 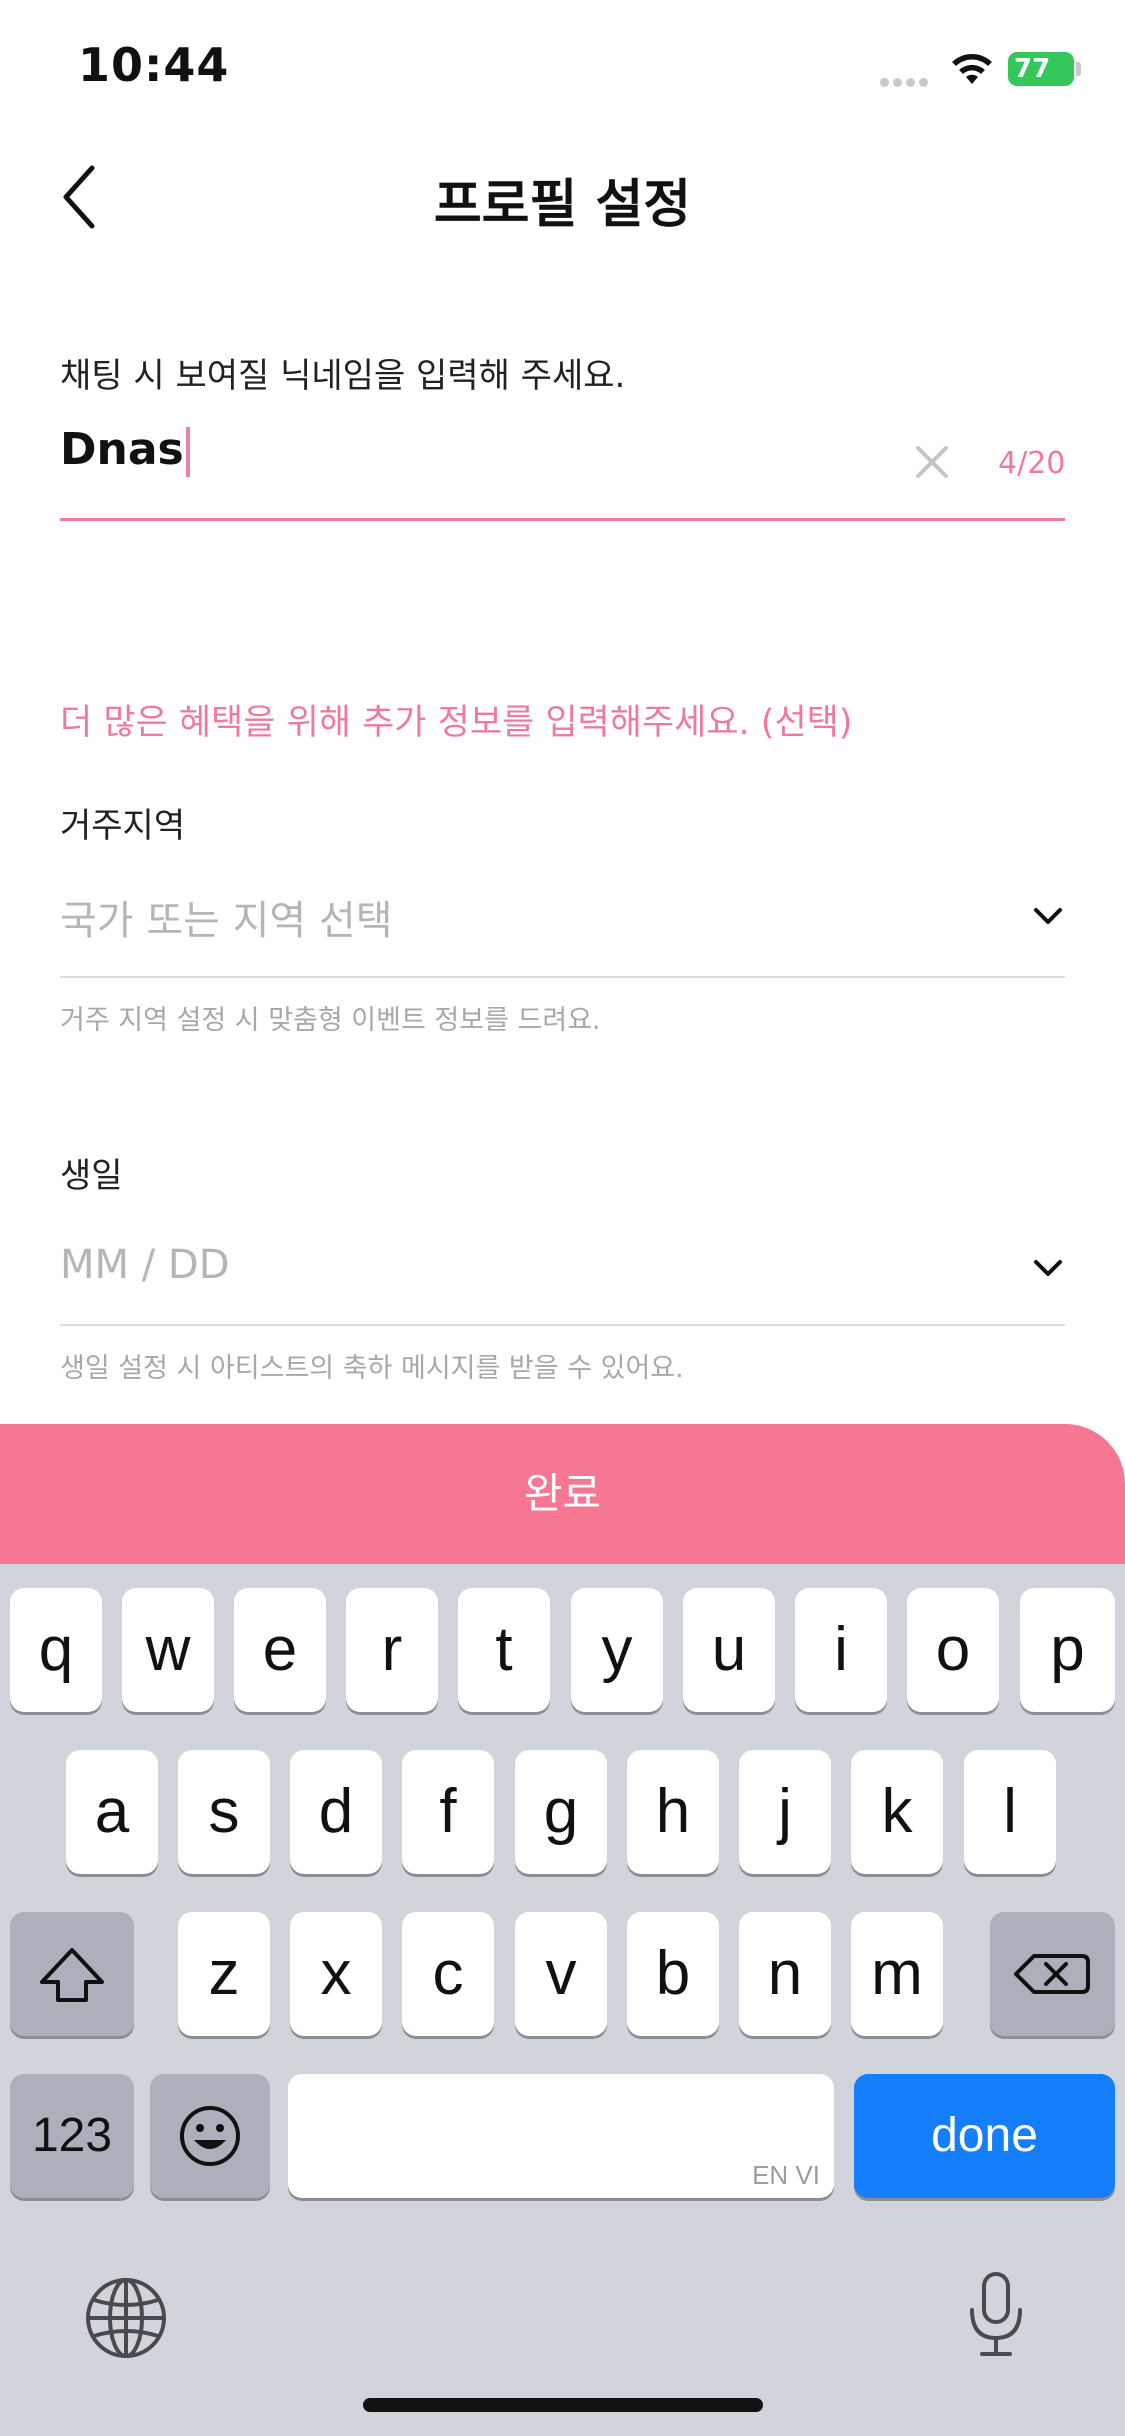 What do you see at coordinates (187, 452) in the screenshot?
I see `text-caret` at bounding box center [187, 452].